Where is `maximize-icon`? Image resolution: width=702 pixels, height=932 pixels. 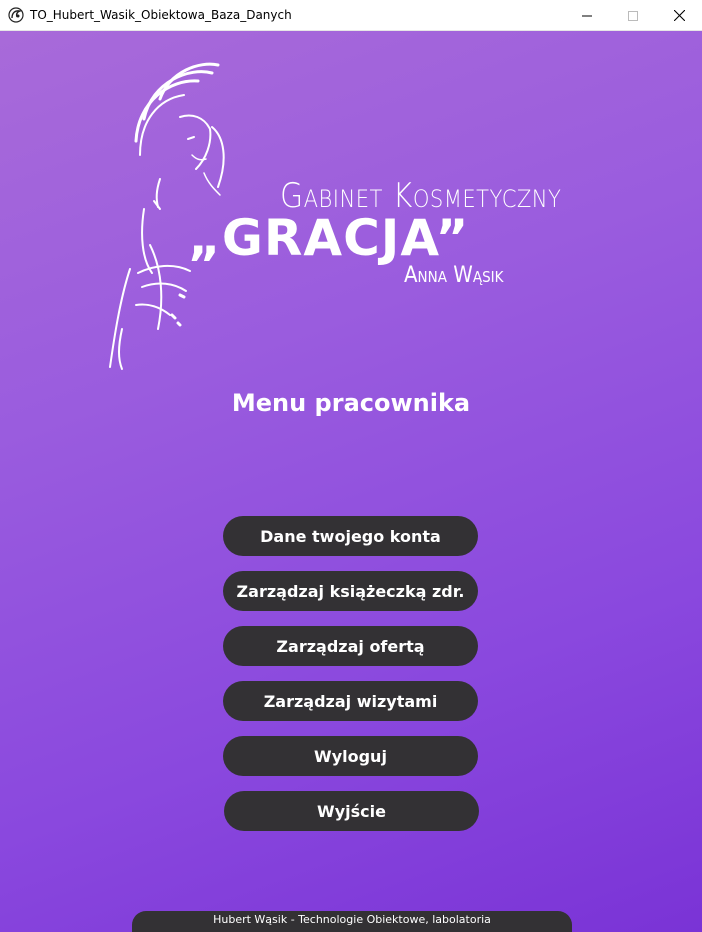
maximize-icon is located at coordinates (633, 15).